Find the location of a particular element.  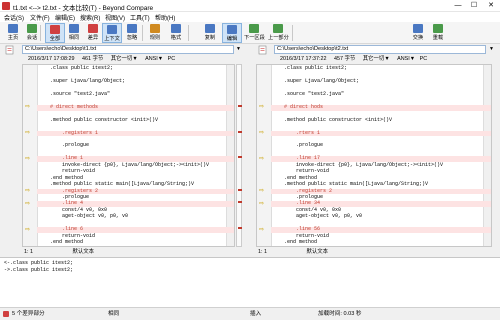

toolbar-button-label: 交换 is located at coordinates (418, 38).